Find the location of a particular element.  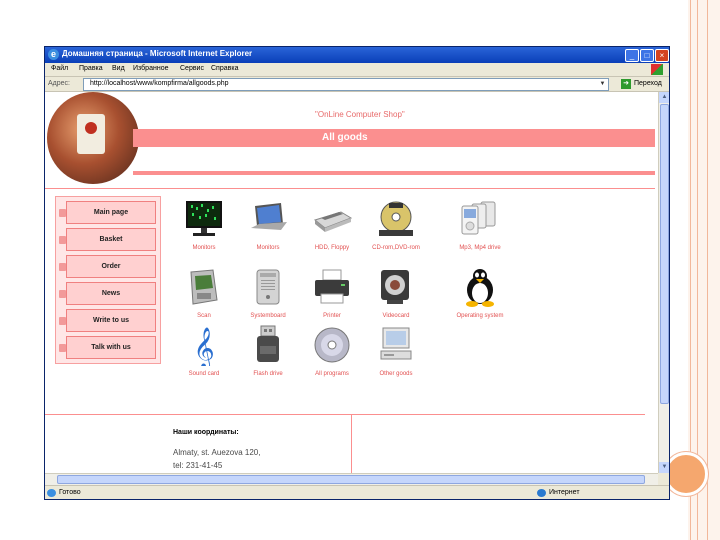

nav-order: Order is located at coordinates (107, 266).